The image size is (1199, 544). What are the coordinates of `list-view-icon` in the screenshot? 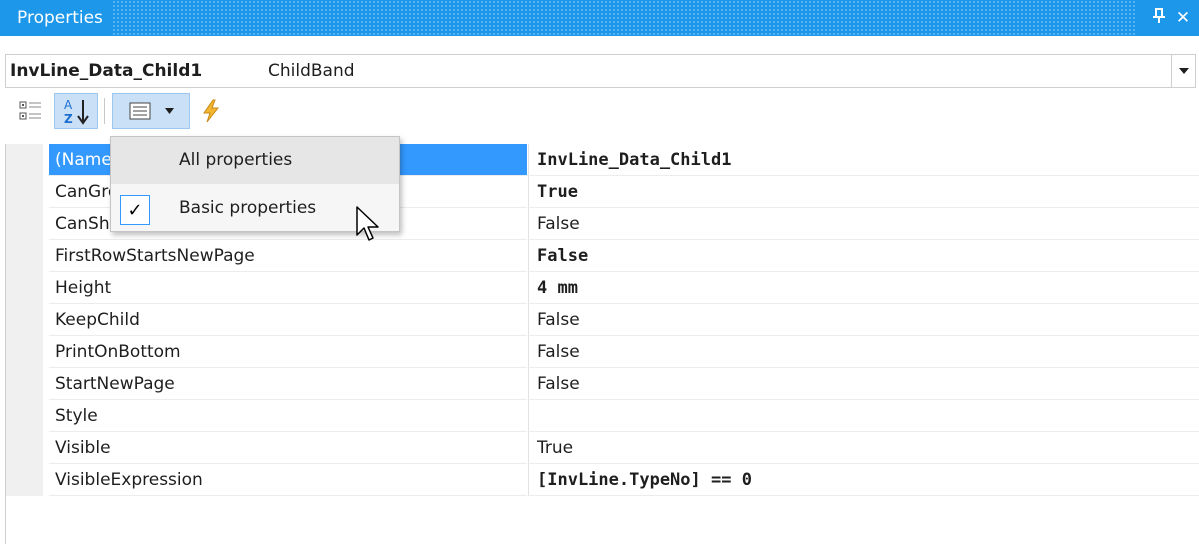 It's located at (139, 111).